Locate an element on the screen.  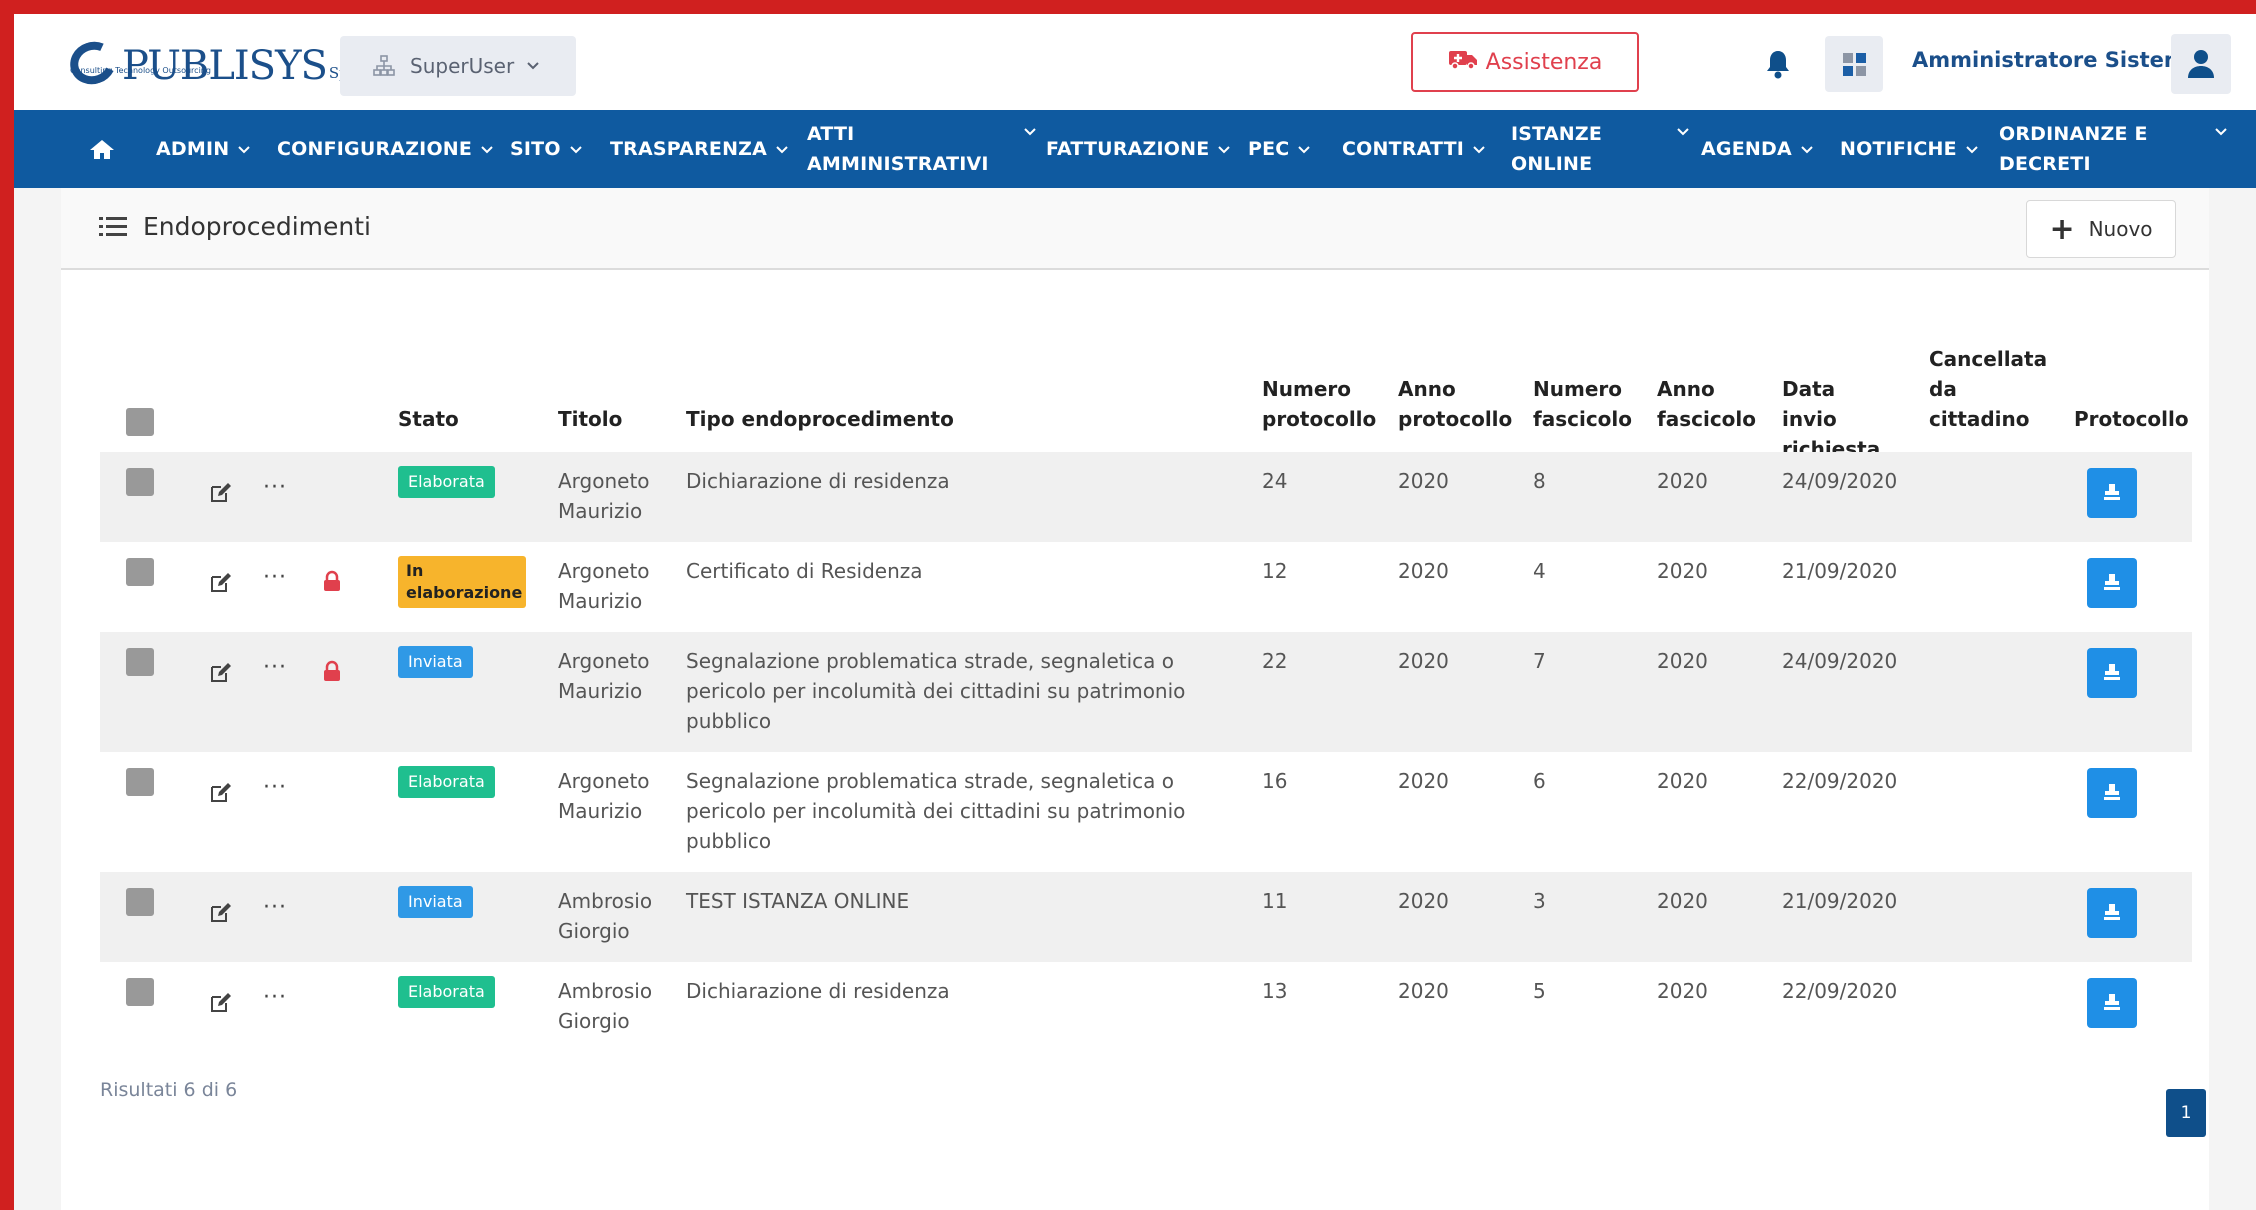
user-icon is located at coordinates (2201, 64).